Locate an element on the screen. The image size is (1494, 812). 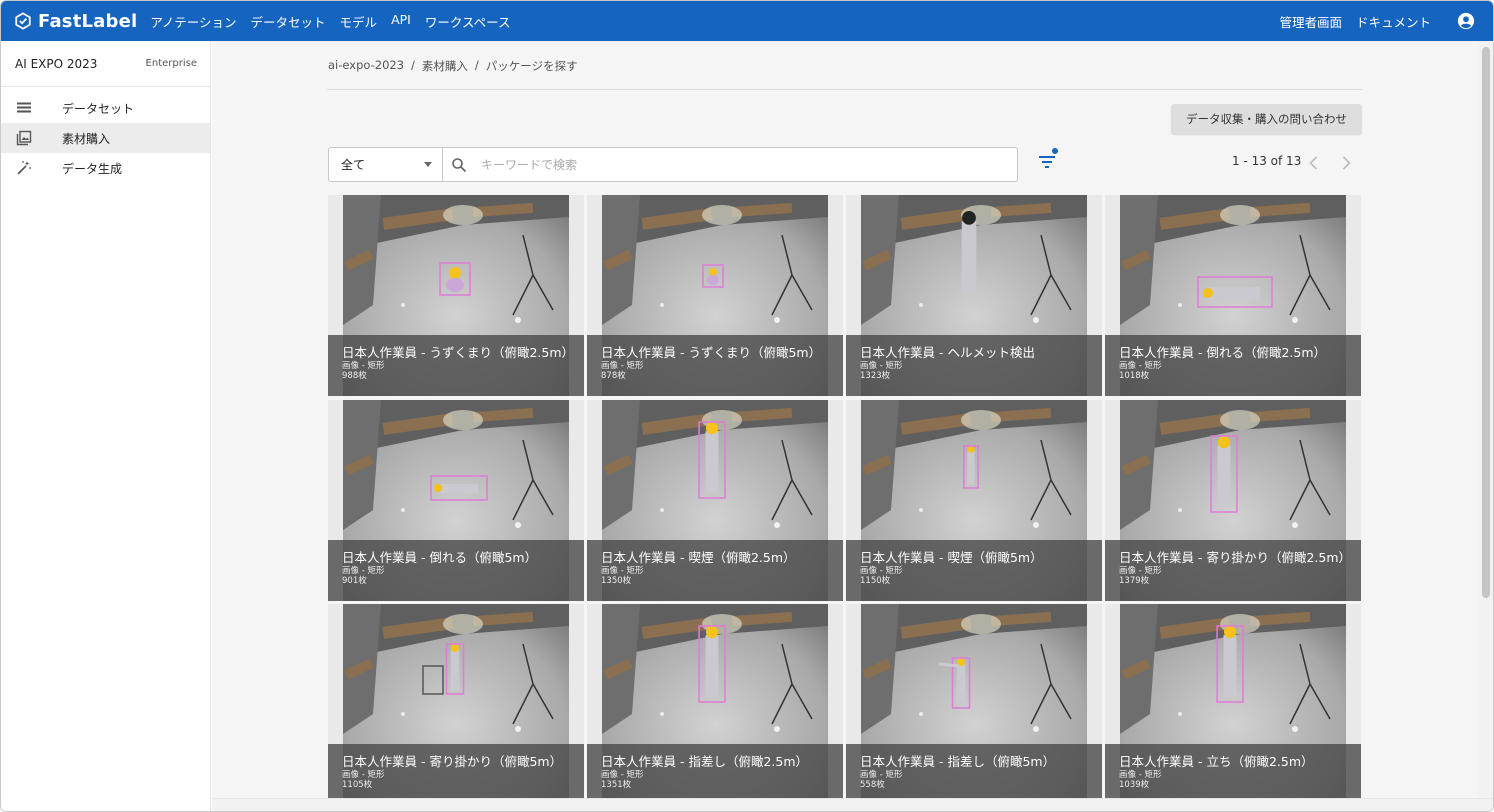
package-caption: 日本人作業員 - 指差し（俯瞰2.5m） 画像 - 矩形 1351枚 is located at coordinates (715, 771).